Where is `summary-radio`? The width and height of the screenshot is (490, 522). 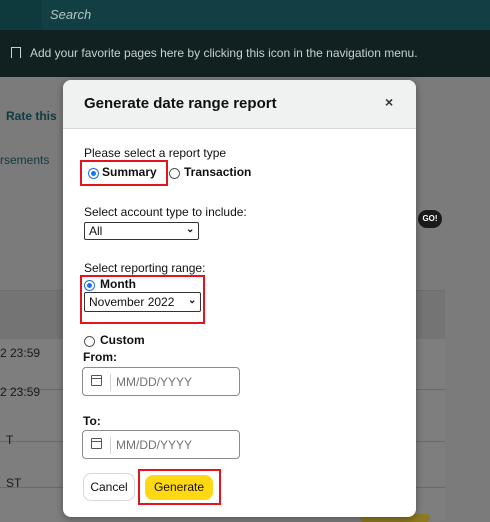 summary-radio is located at coordinates (93, 173).